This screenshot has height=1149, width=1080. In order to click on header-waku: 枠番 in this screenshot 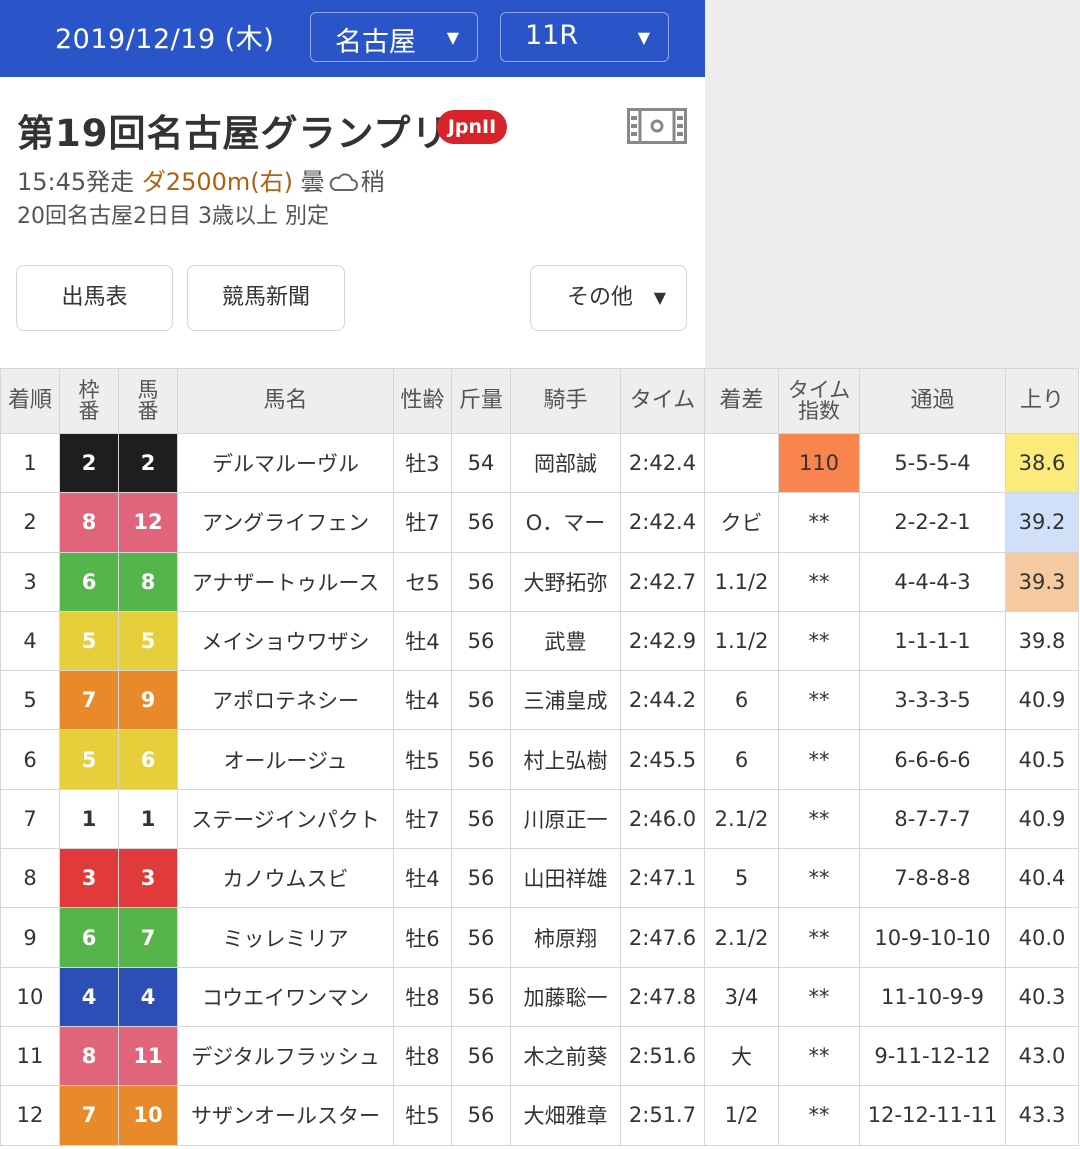, I will do `click(89, 401)`.